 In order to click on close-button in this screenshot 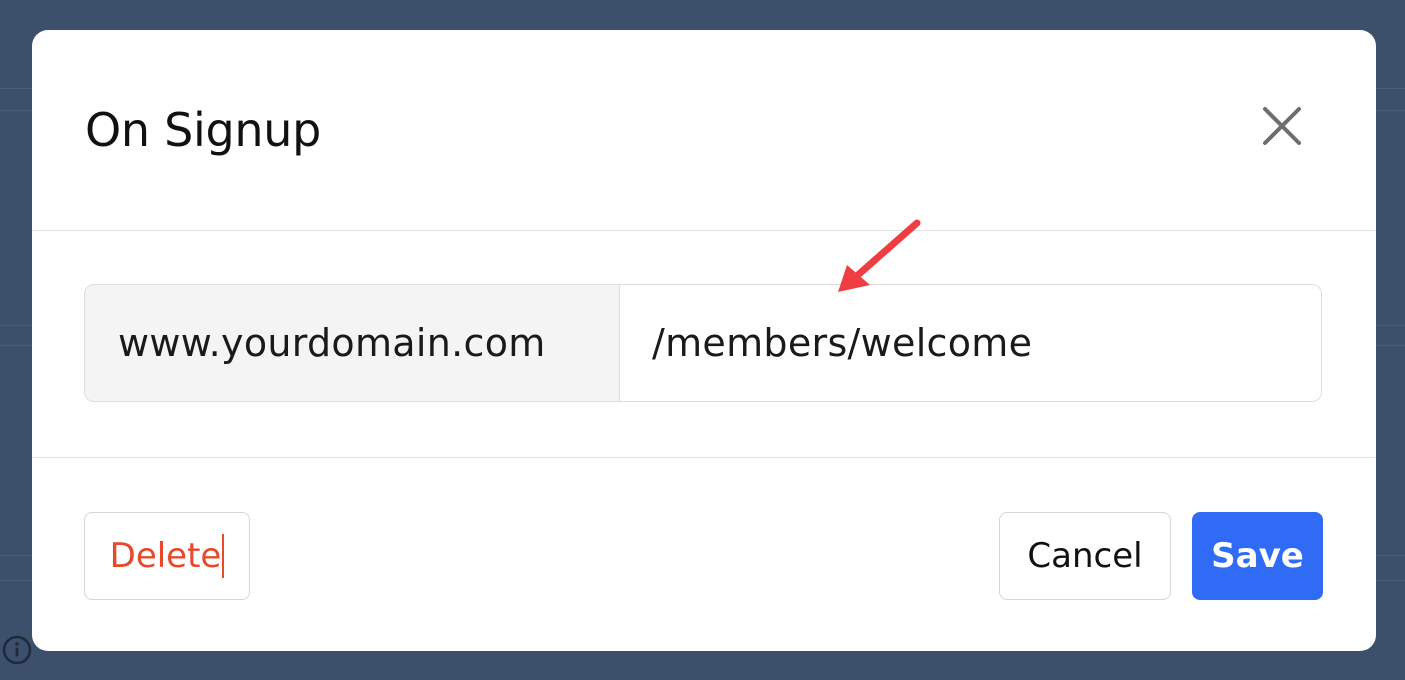, I will do `click(1282, 126)`.